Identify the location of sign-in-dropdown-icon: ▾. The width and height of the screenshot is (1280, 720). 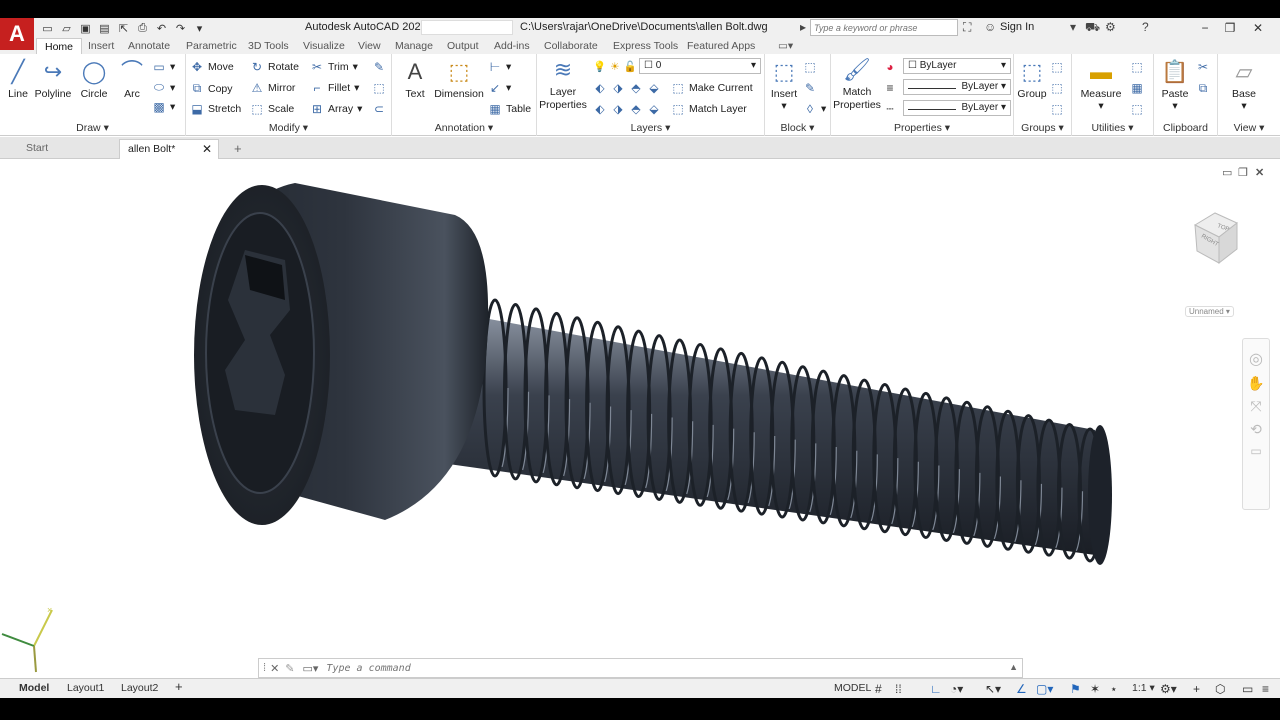
(1073, 27).